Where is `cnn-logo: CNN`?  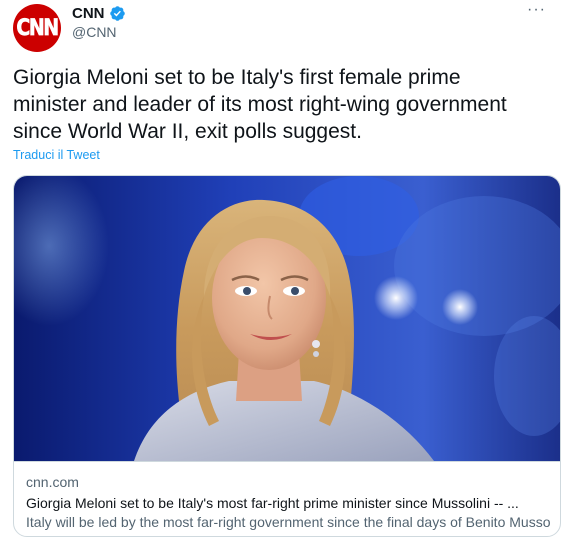
cnn-logo: CNN is located at coordinates (37, 28).